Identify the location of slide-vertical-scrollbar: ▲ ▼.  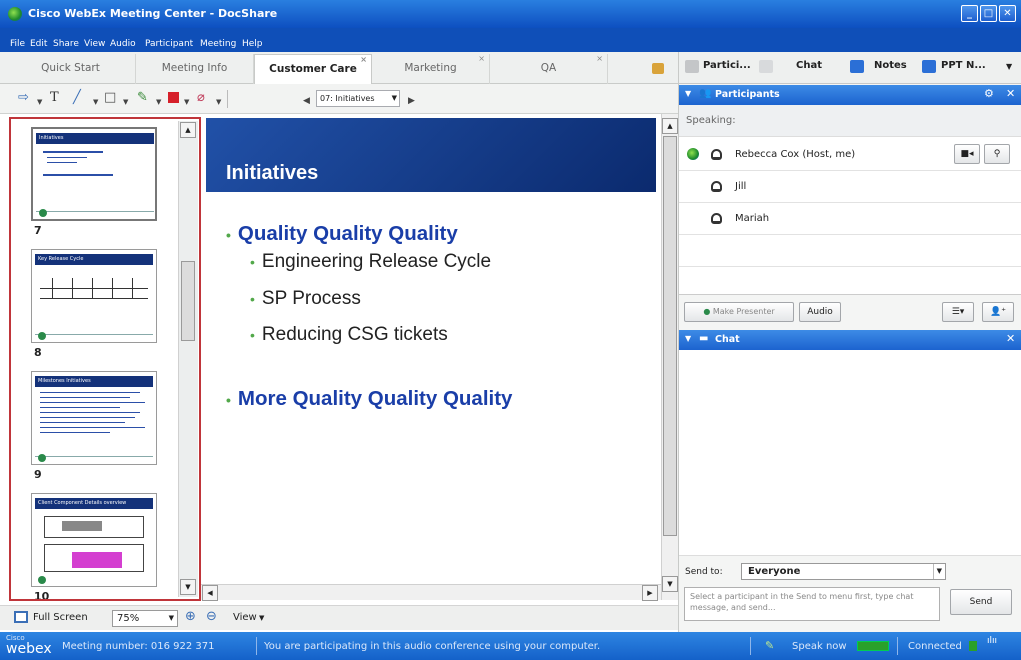
(669, 357).